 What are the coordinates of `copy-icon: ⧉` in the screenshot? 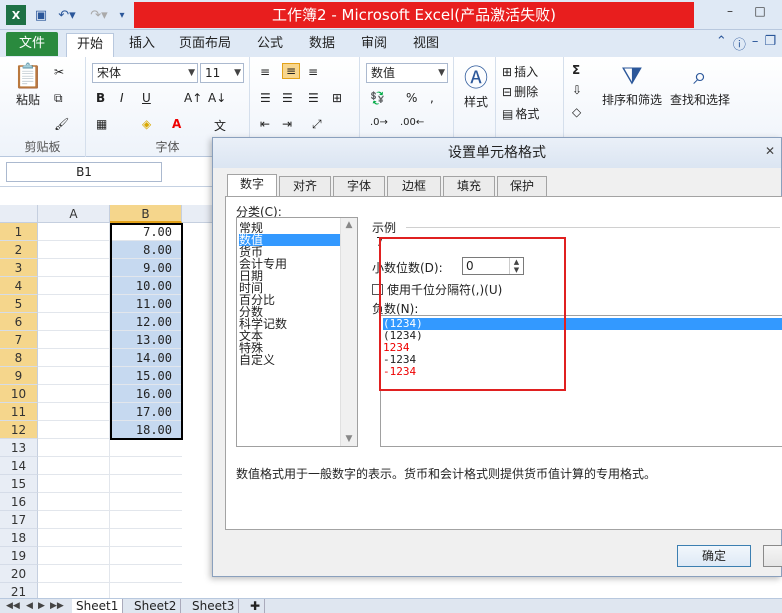 It's located at (58, 98).